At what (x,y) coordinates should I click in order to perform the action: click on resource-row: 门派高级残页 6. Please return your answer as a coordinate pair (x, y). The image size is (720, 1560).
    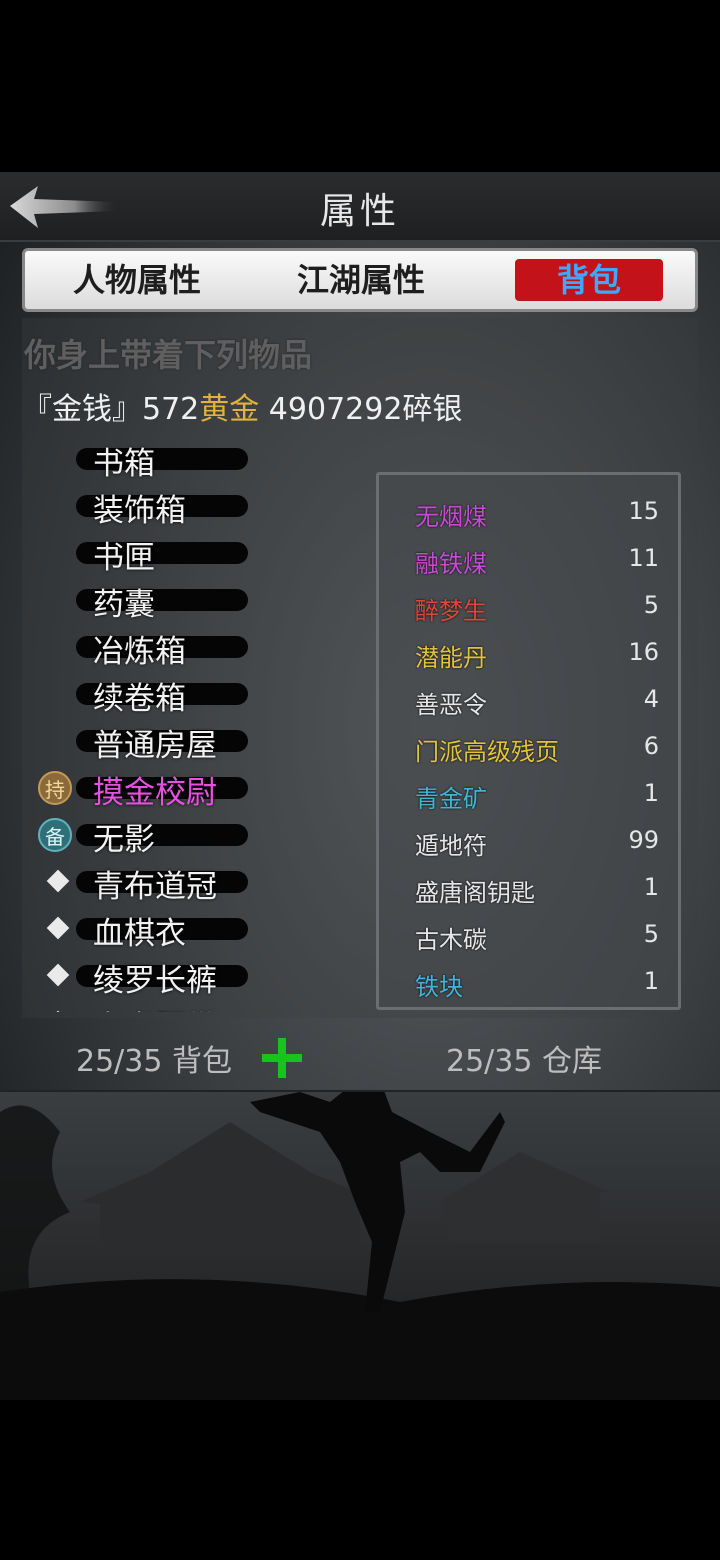
    Looking at the image, I should click on (529, 751).